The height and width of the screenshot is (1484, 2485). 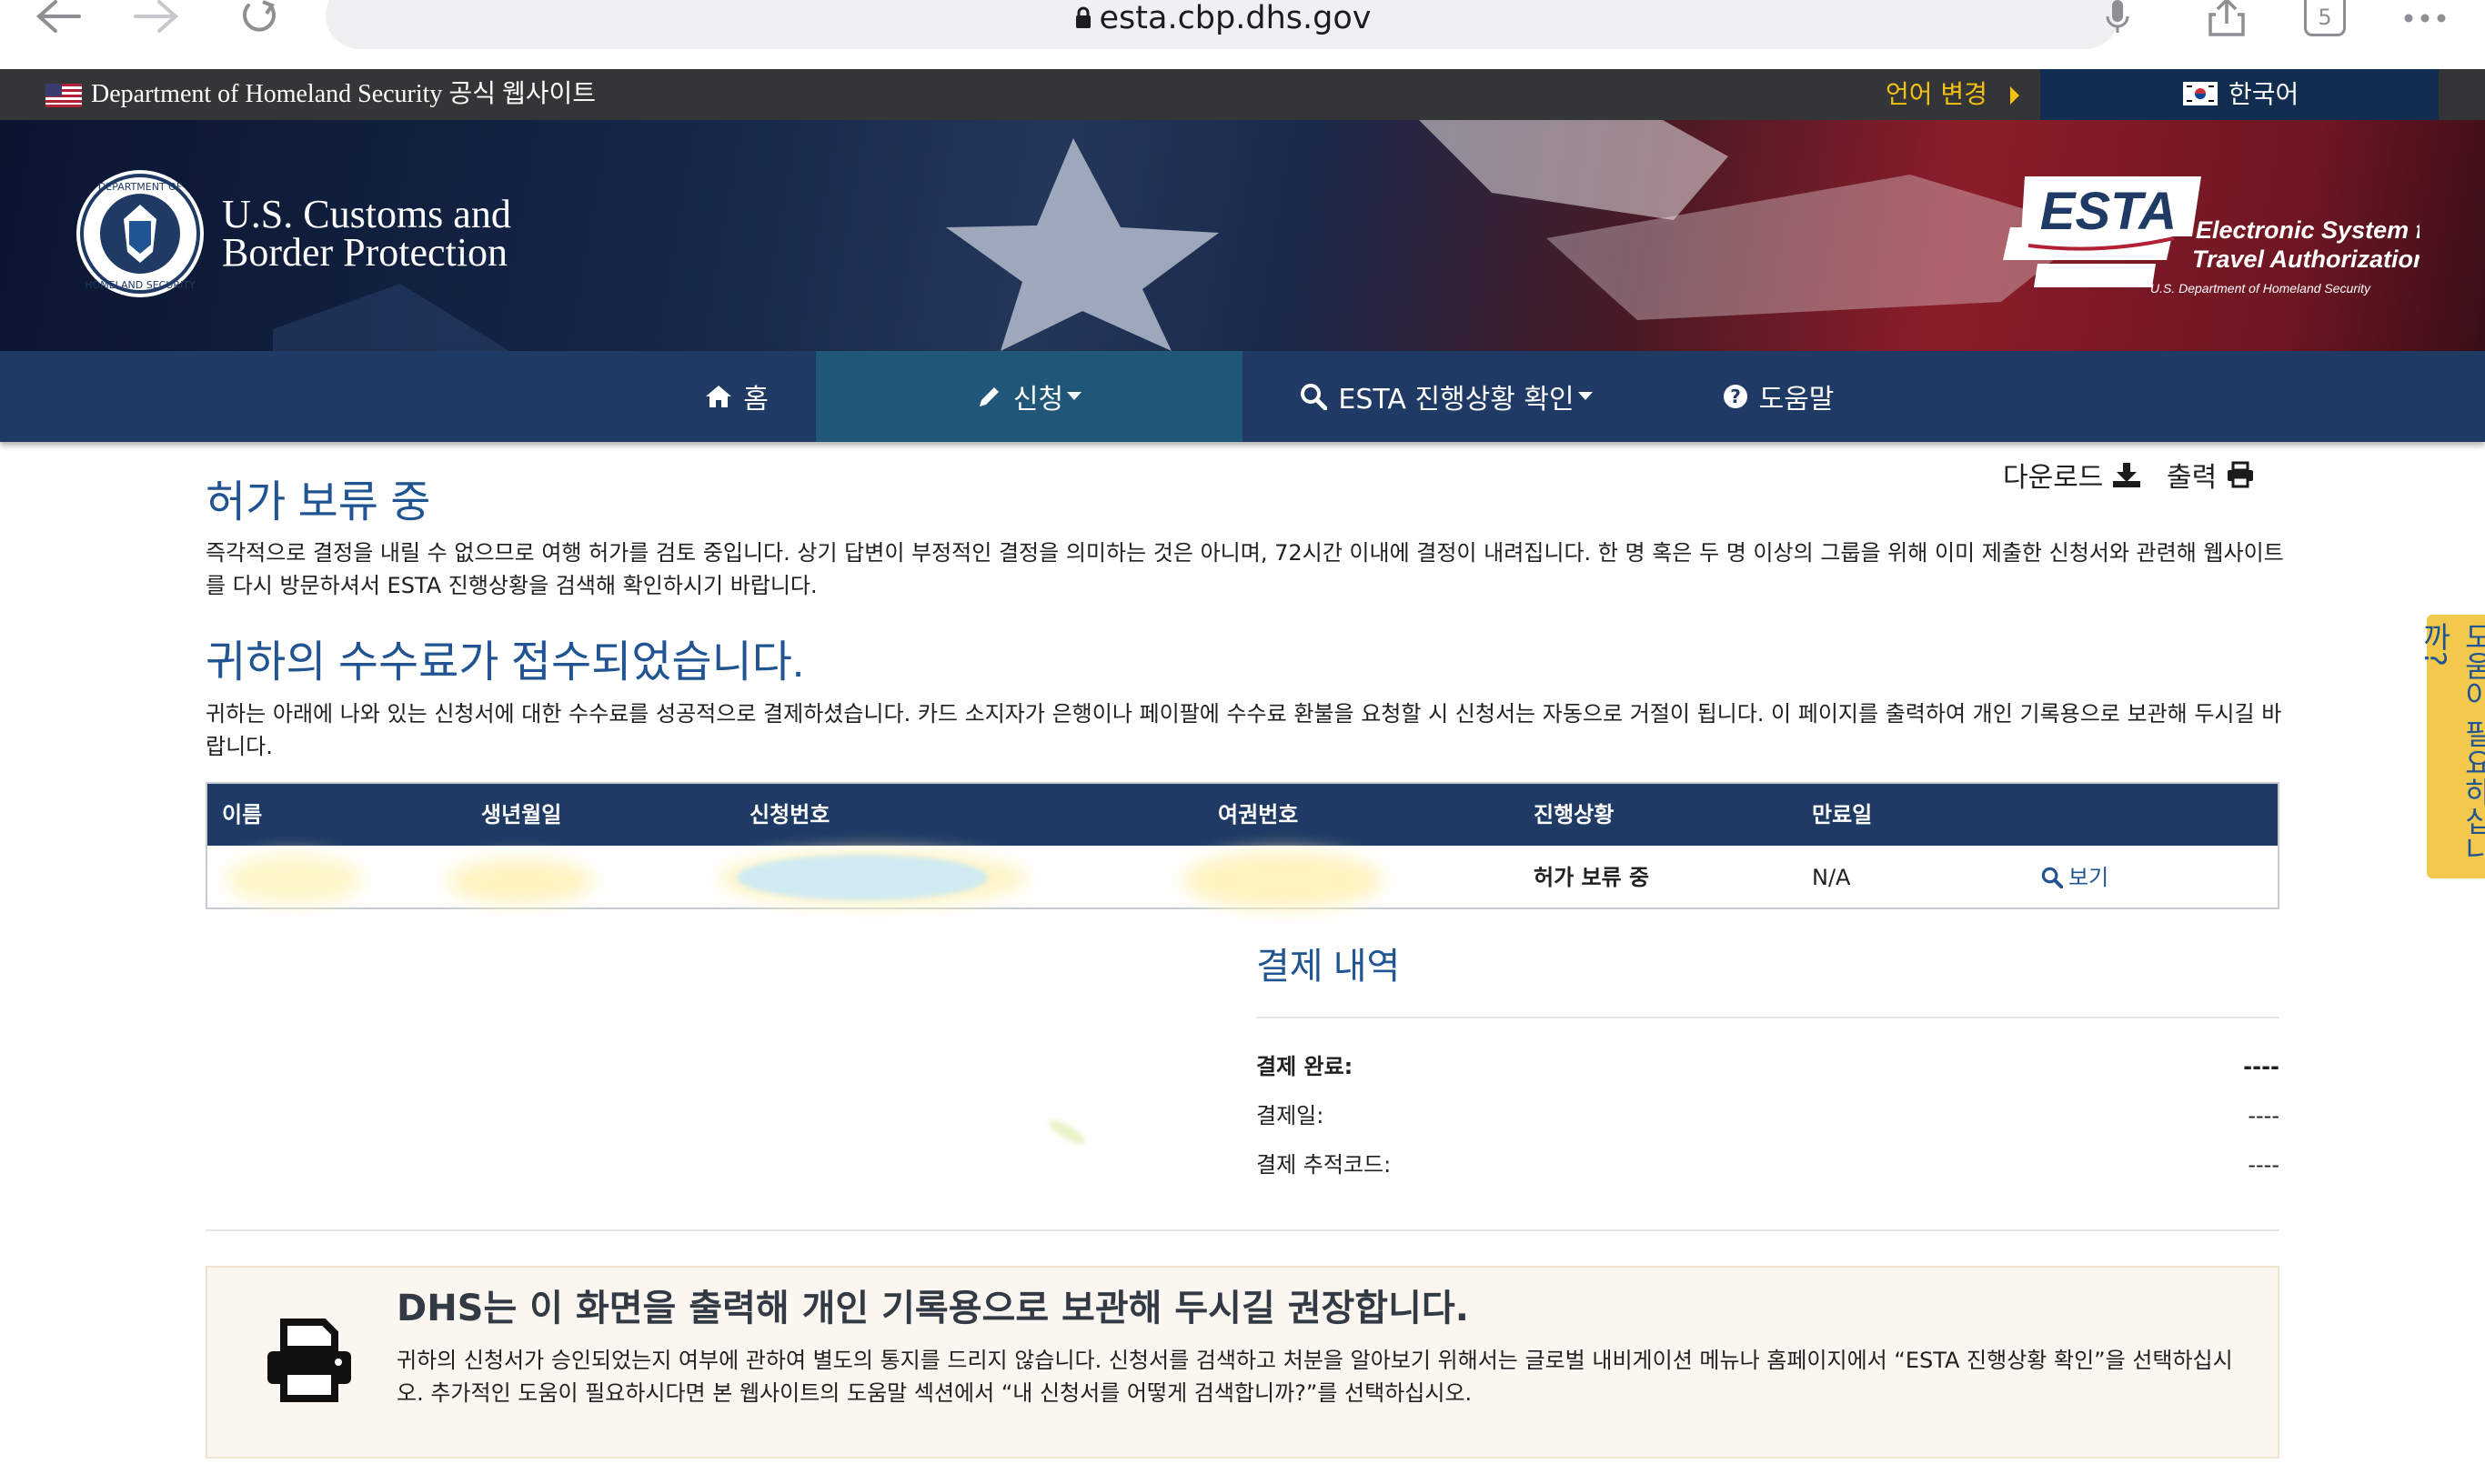 I want to click on nav-apply: 신청, so click(x=1029, y=396).